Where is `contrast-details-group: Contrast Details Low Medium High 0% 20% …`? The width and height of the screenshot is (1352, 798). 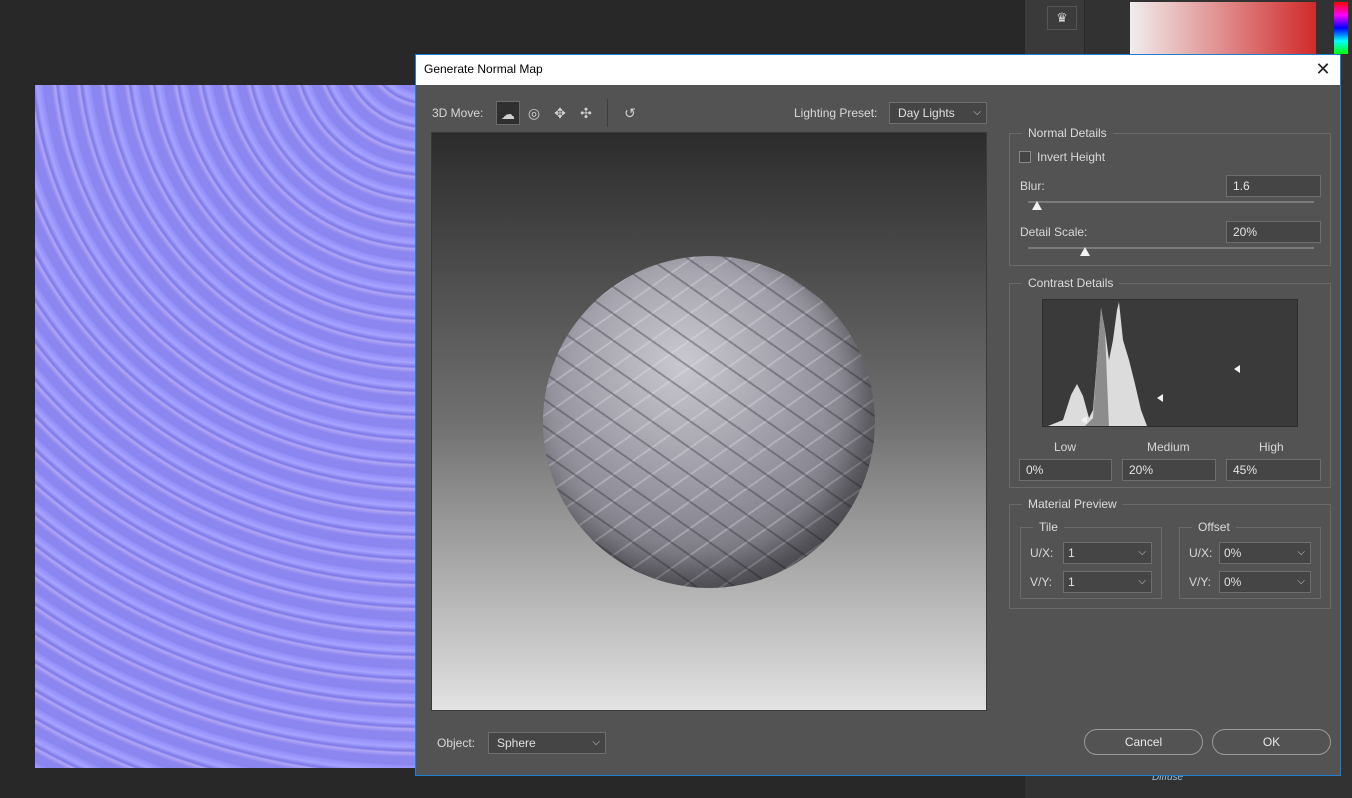 contrast-details-group: Contrast Details Low Medium High 0% 20% … is located at coordinates (1170, 382).